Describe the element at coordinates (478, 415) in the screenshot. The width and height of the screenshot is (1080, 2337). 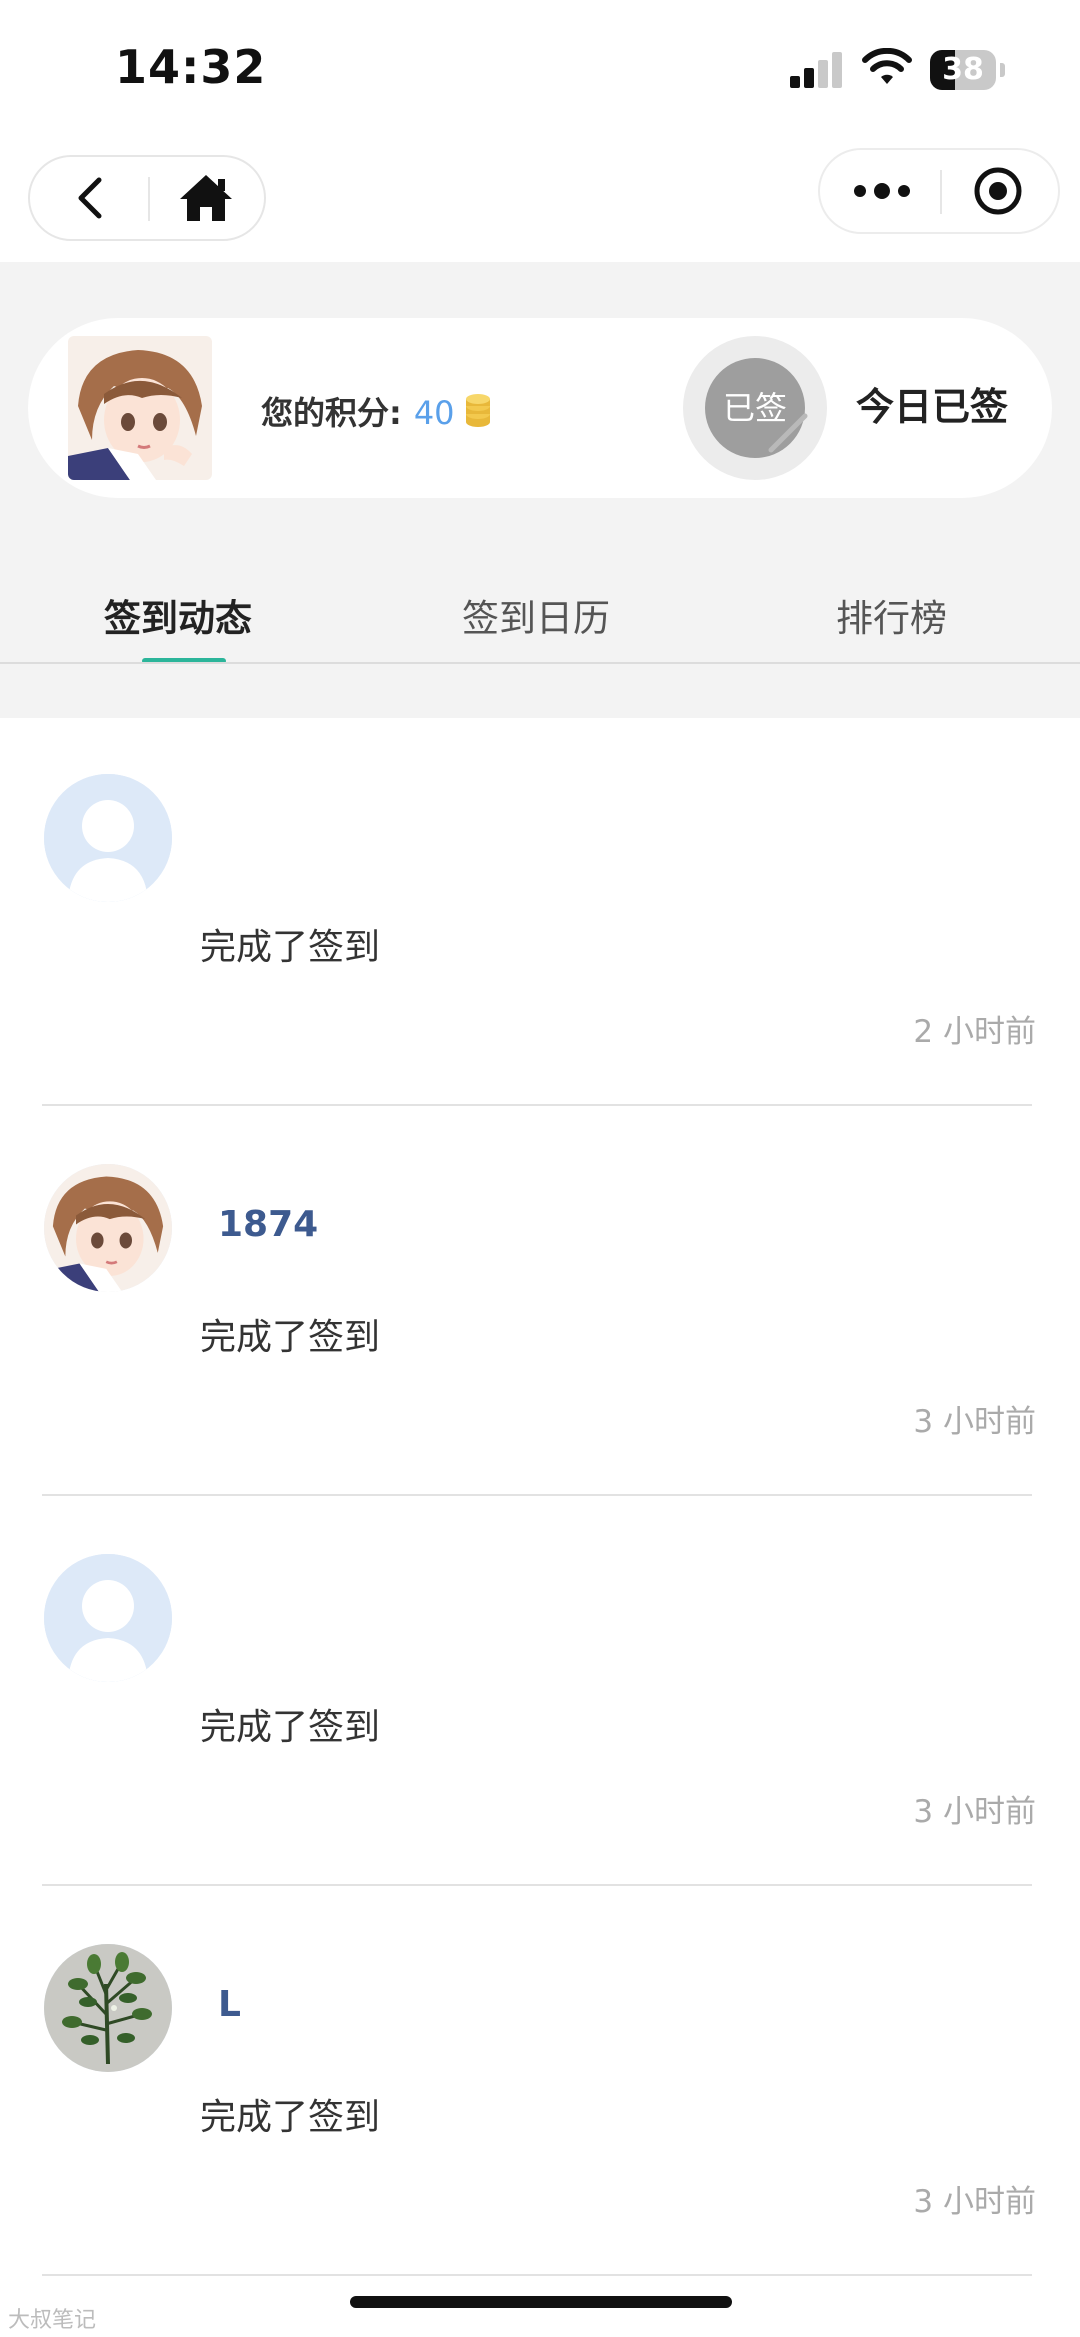
I see `coin-icon` at that location.